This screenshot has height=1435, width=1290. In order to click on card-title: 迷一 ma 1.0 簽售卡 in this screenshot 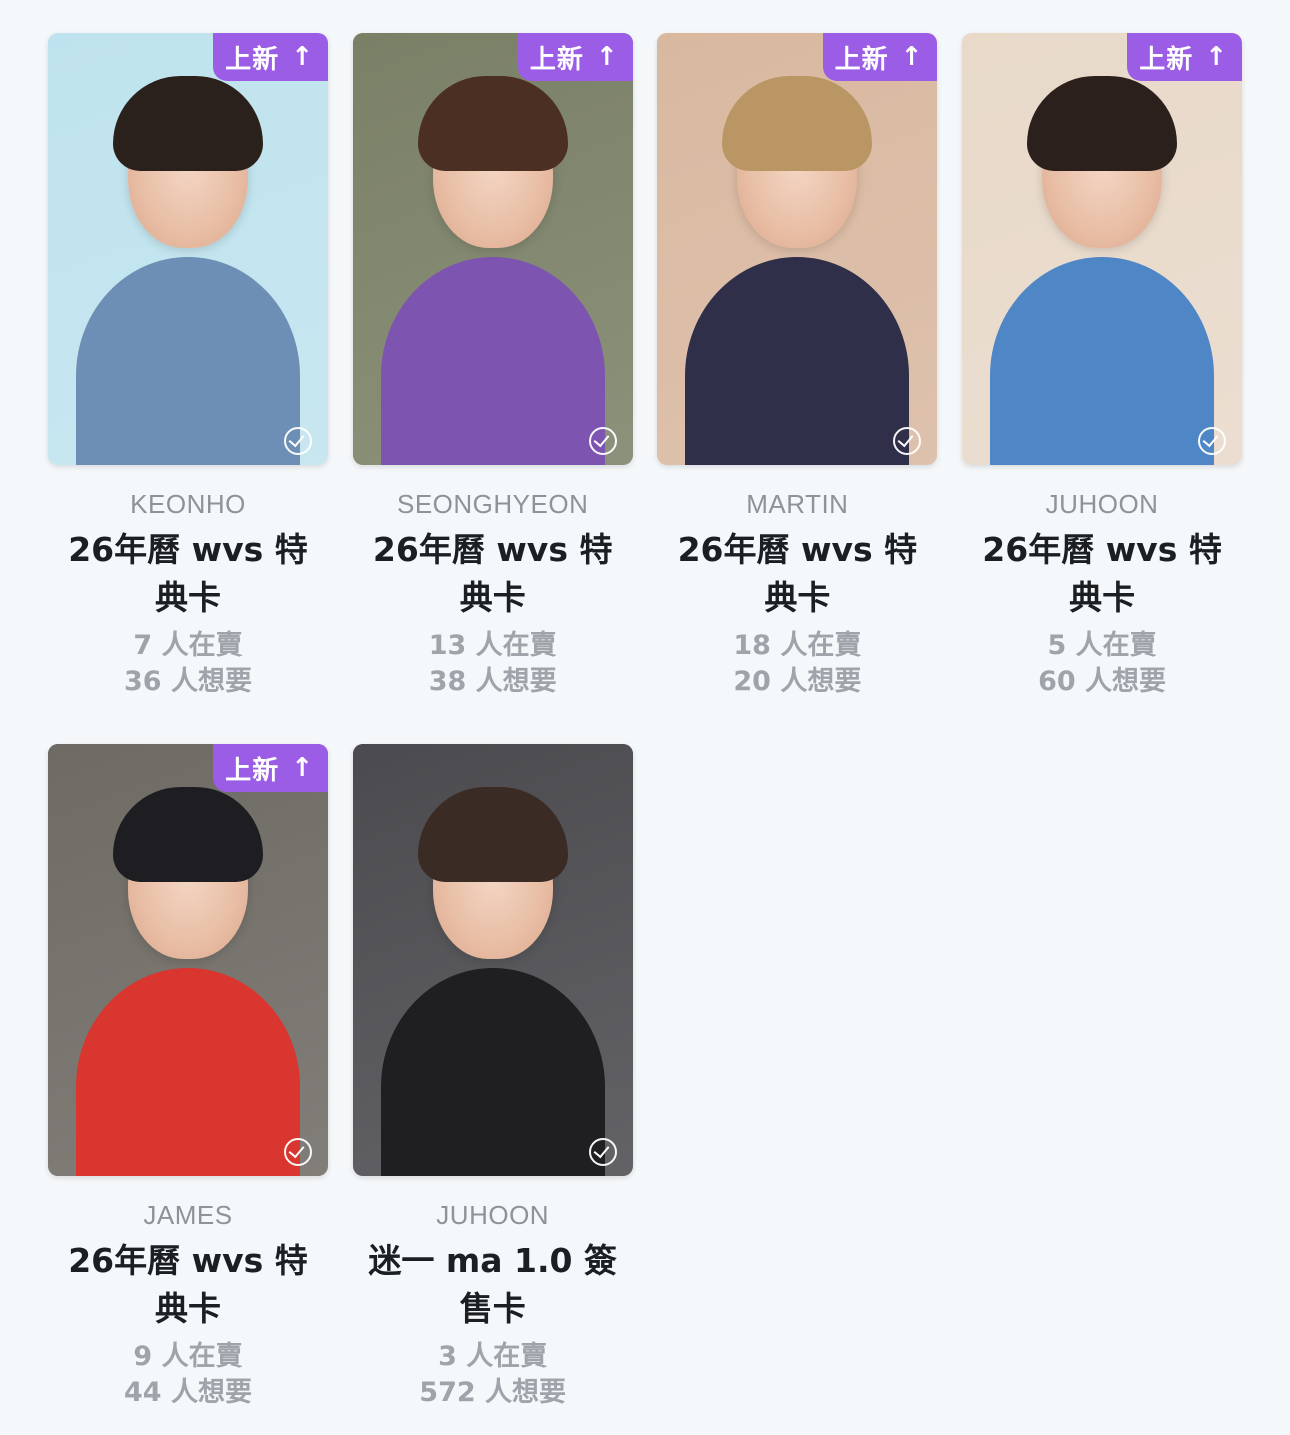, I will do `click(492, 1284)`.